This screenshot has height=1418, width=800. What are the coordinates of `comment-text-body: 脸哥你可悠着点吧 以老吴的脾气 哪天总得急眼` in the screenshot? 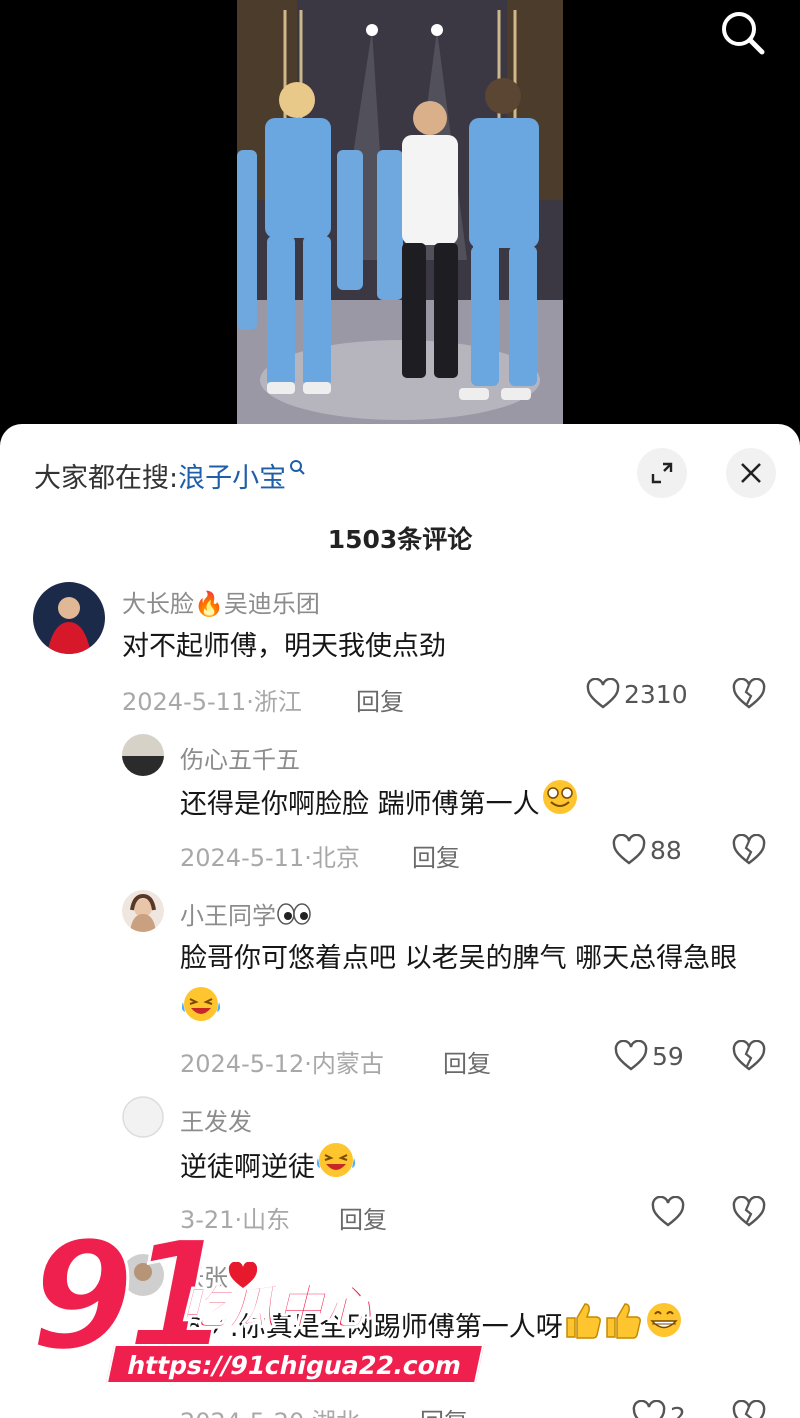 It's located at (459, 958).